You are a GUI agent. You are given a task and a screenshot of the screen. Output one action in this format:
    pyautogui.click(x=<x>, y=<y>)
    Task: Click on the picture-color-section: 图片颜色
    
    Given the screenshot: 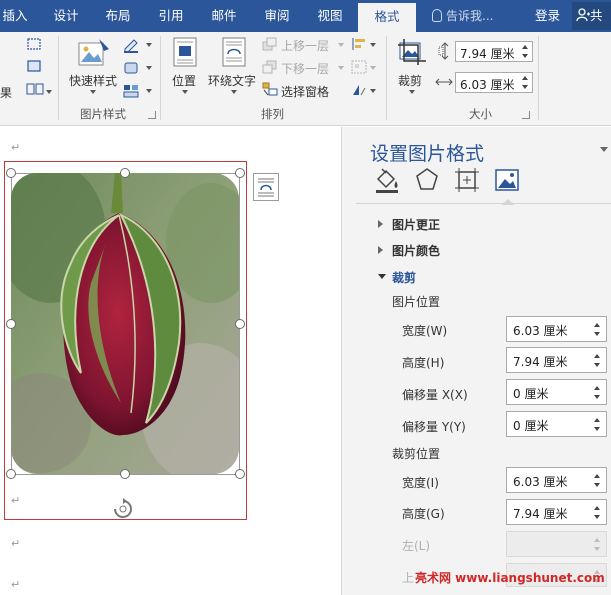 What is the action you would take?
    pyautogui.click(x=416, y=250)
    